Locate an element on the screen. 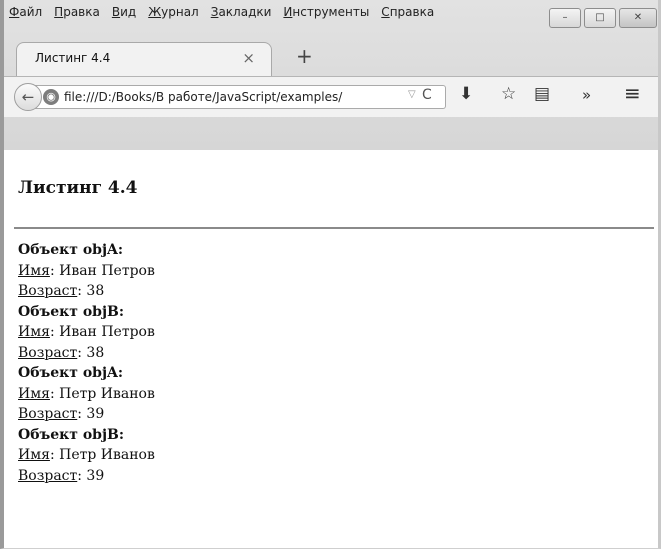 This screenshot has height=549, width=661. menu-edit: Правка is located at coordinates (78, 13).